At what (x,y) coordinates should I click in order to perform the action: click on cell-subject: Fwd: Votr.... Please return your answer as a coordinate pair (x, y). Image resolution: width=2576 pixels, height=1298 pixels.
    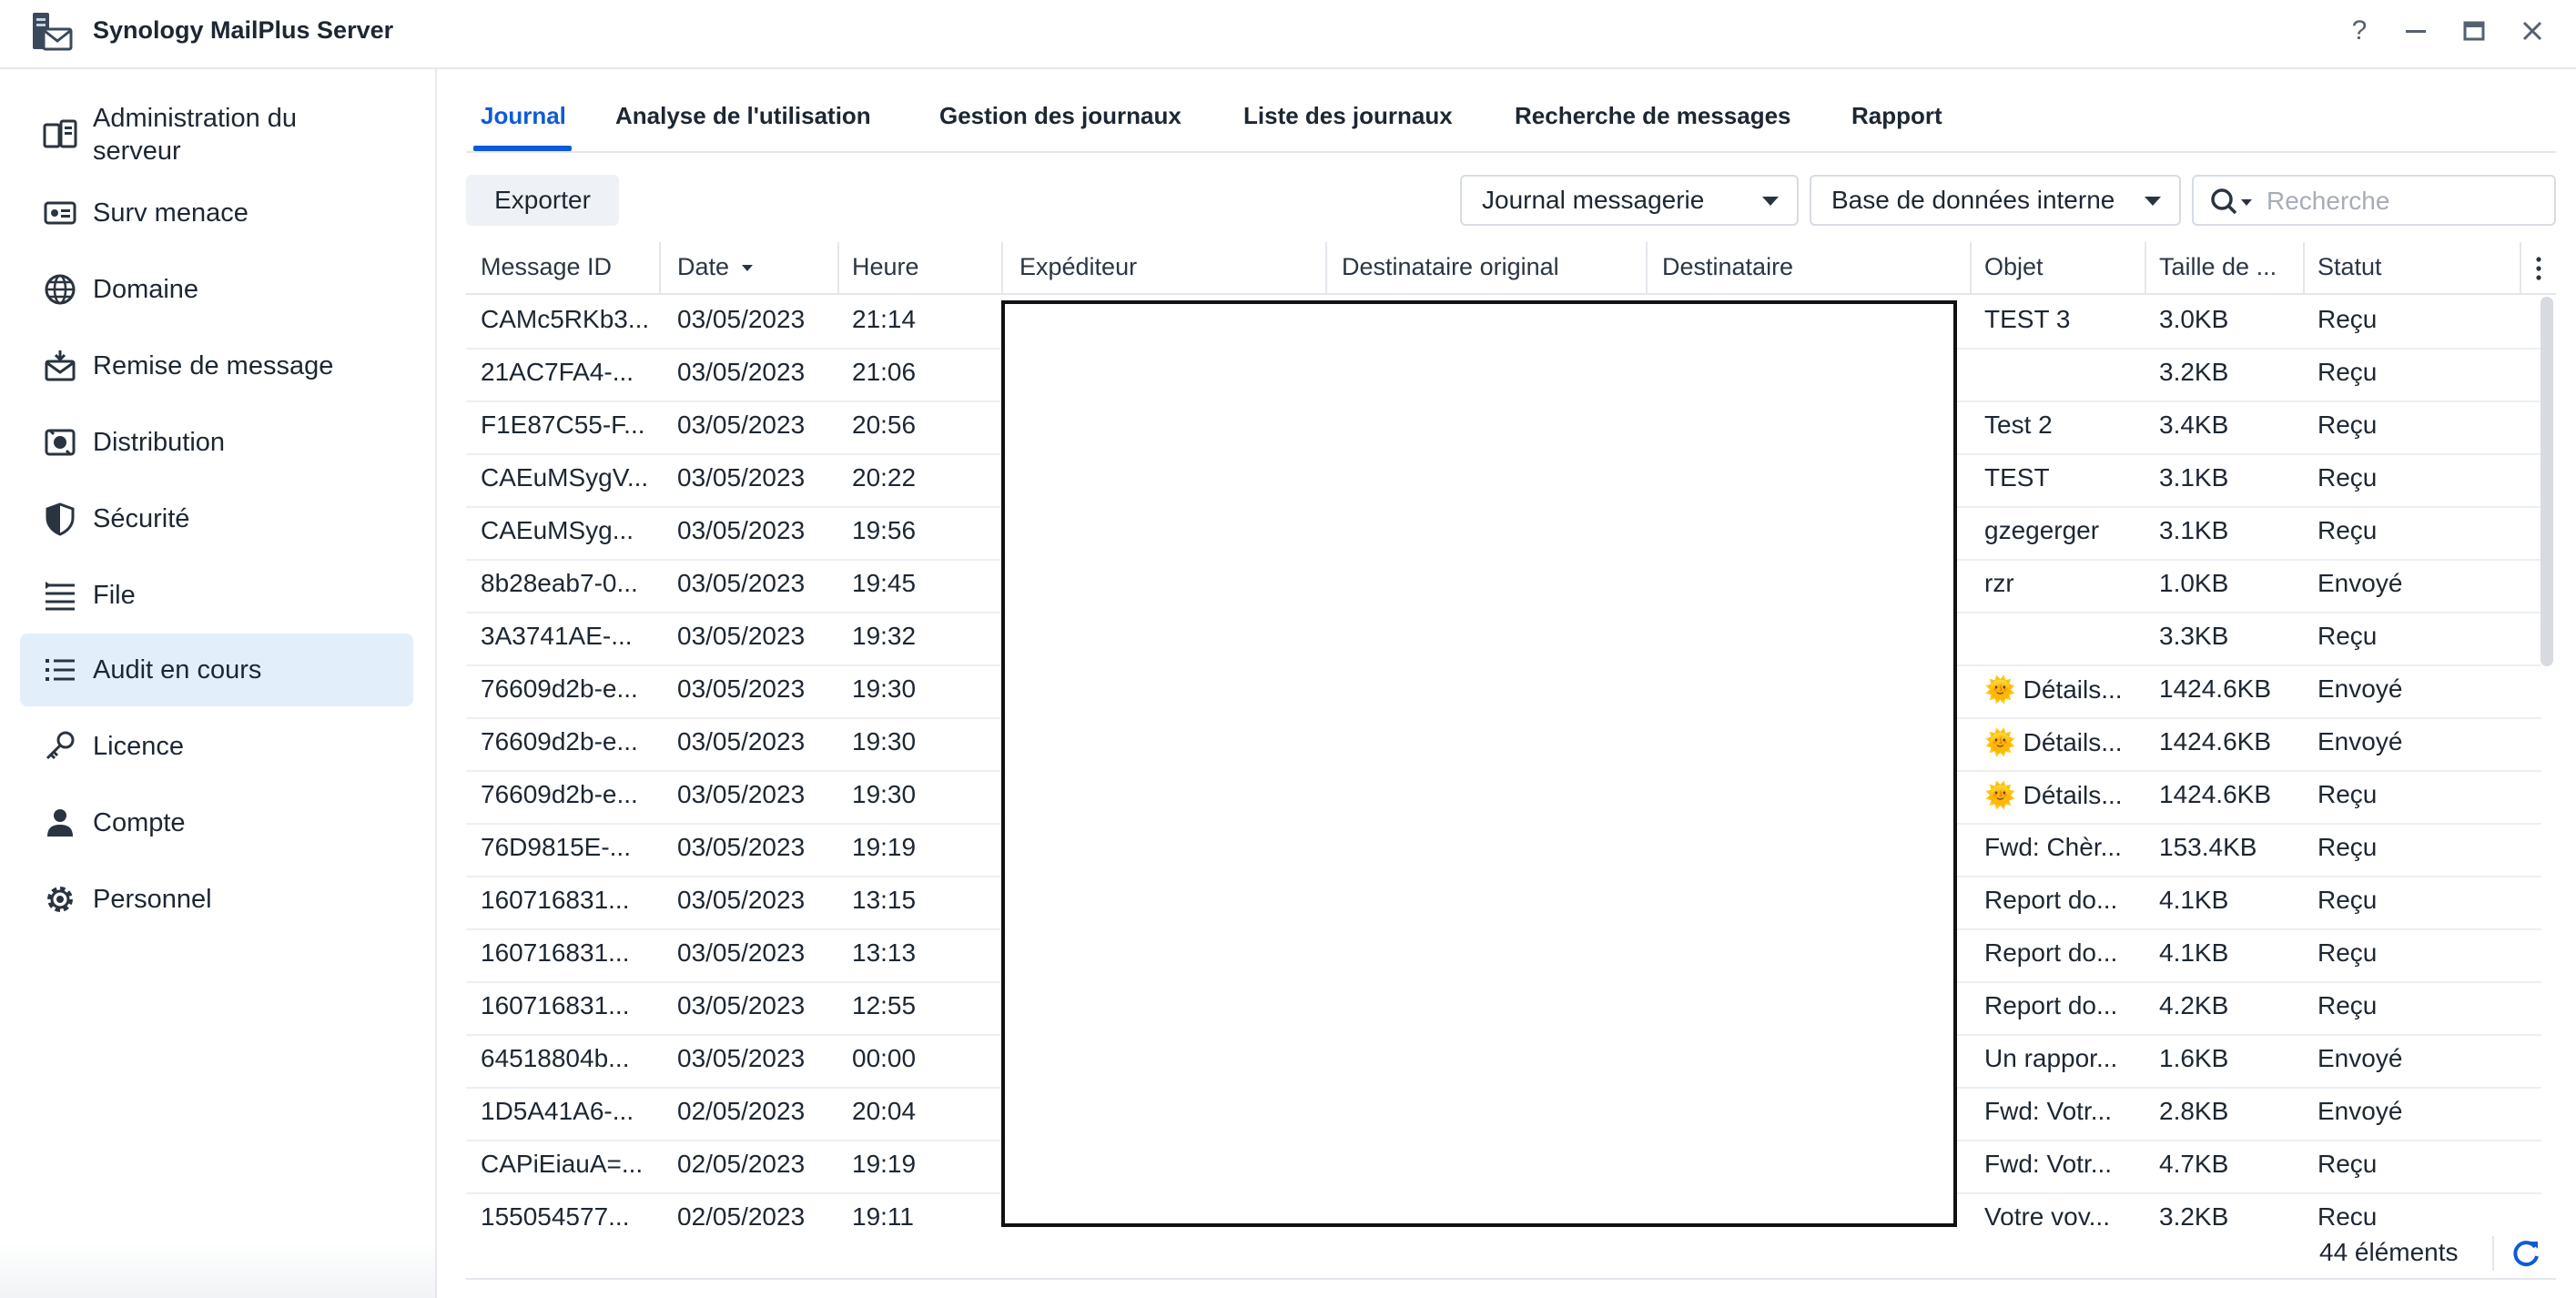
    Looking at the image, I should click on (2048, 1111).